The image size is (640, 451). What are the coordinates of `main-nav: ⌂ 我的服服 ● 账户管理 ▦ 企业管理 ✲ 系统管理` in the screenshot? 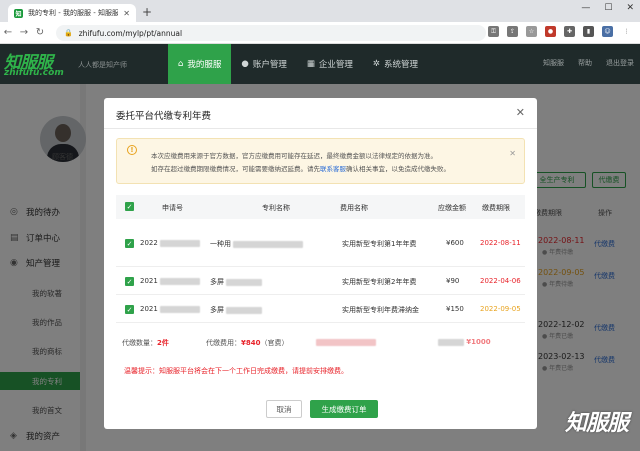 It's located at (298, 64).